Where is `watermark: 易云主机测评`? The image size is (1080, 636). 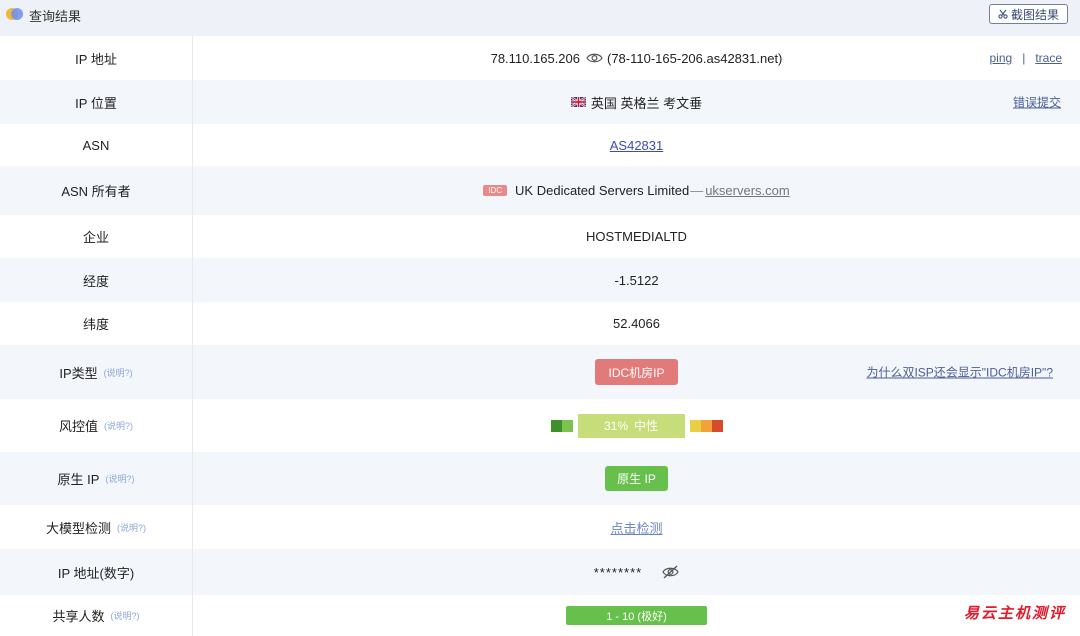
watermark: 易云主机测评 is located at coordinates (1015, 612).